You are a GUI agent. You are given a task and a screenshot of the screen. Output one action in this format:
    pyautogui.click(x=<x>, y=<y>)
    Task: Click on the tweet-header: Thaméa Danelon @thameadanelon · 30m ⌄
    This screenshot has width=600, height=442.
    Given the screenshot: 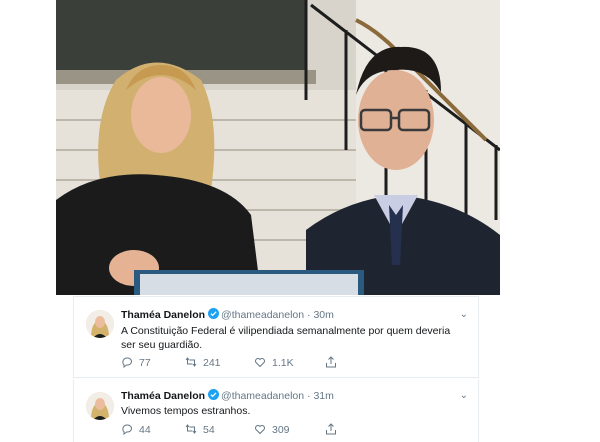 What is the action you would take?
    pyautogui.click(x=294, y=315)
    